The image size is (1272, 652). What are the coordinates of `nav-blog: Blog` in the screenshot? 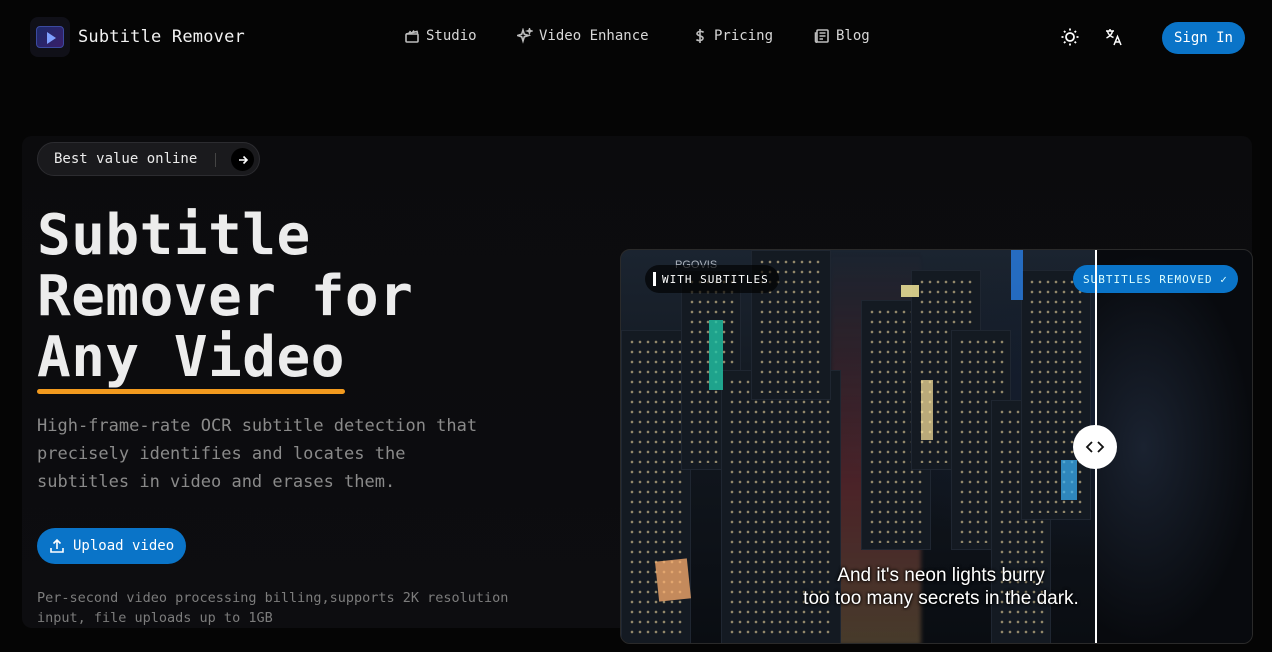 It's located at (842, 36).